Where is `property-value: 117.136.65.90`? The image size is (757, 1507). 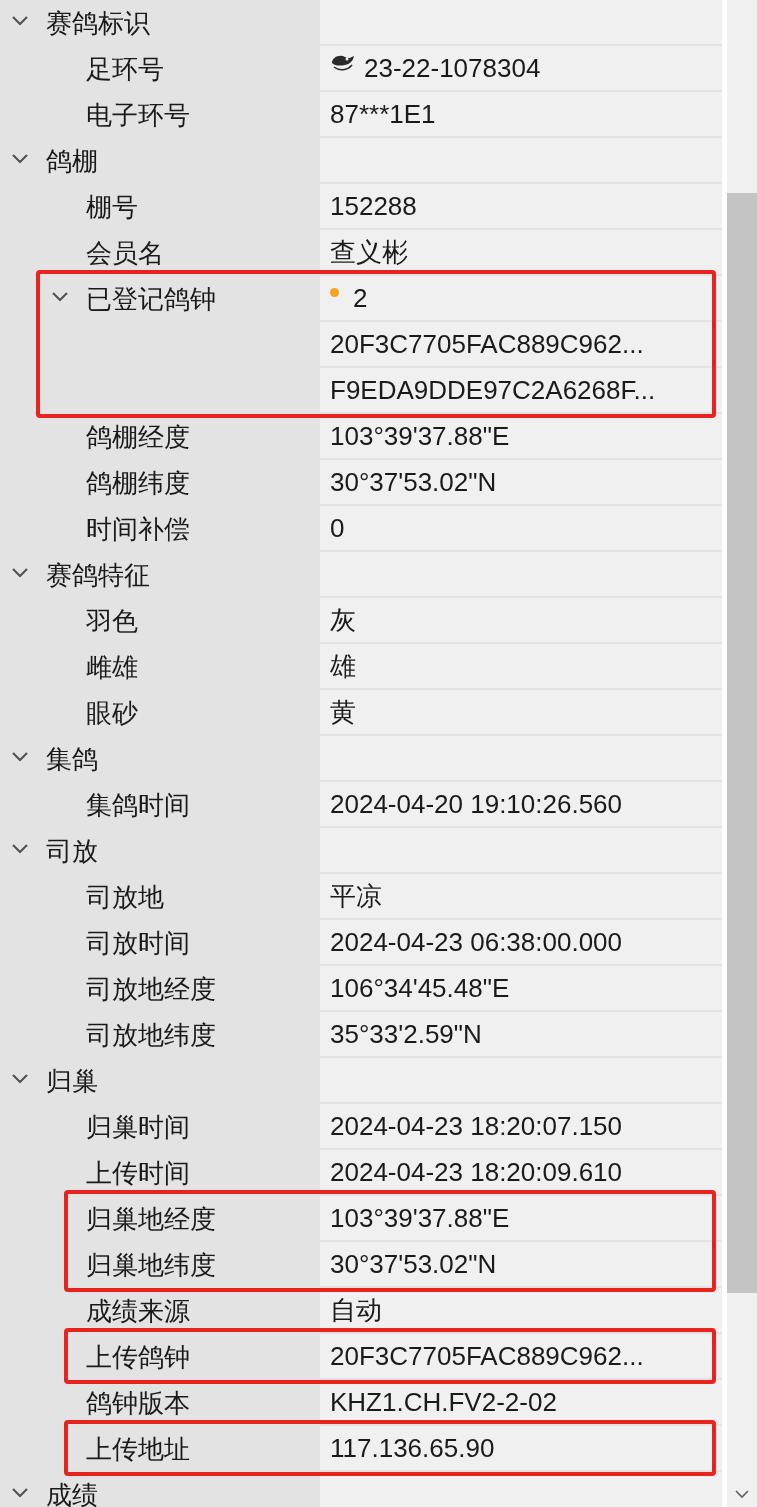
property-value: 117.136.65.90 is located at coordinates (412, 1448).